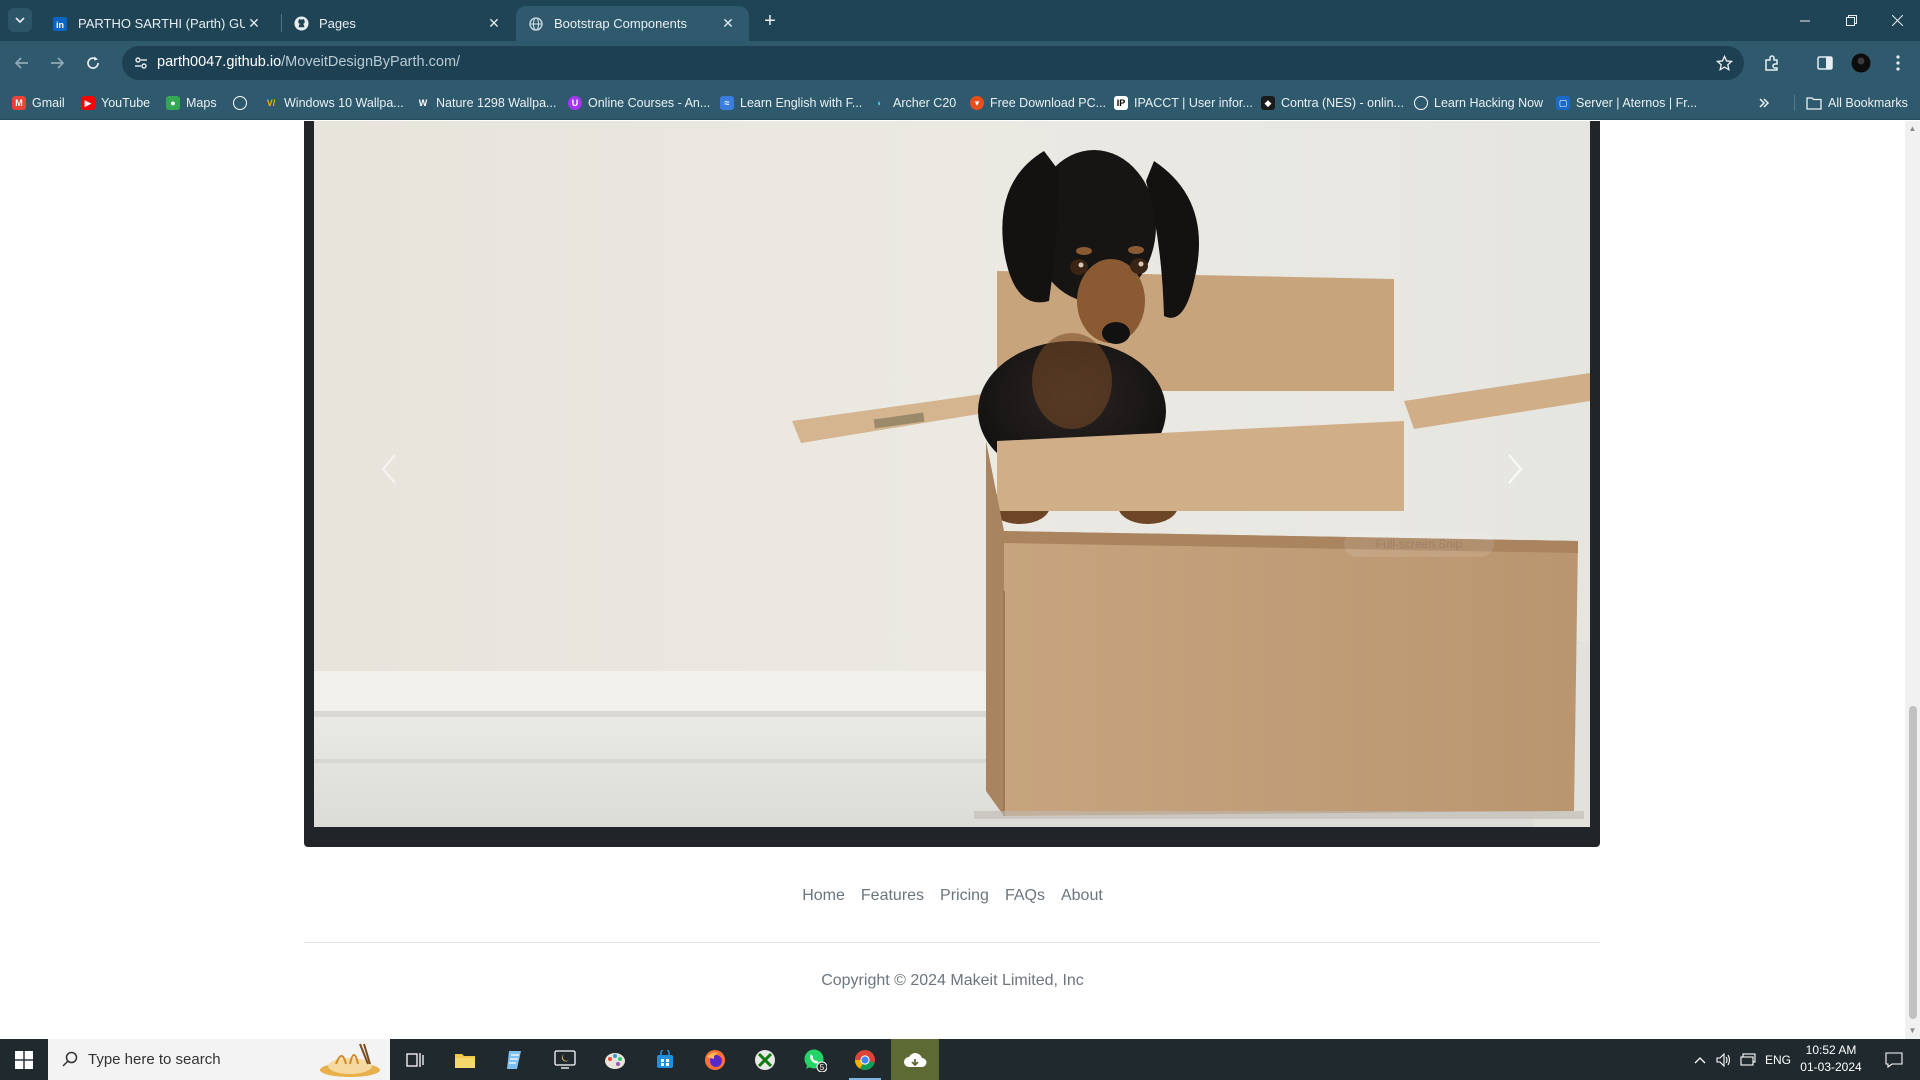 This screenshot has width=1920, height=1080. I want to click on back-button, so click(22, 63).